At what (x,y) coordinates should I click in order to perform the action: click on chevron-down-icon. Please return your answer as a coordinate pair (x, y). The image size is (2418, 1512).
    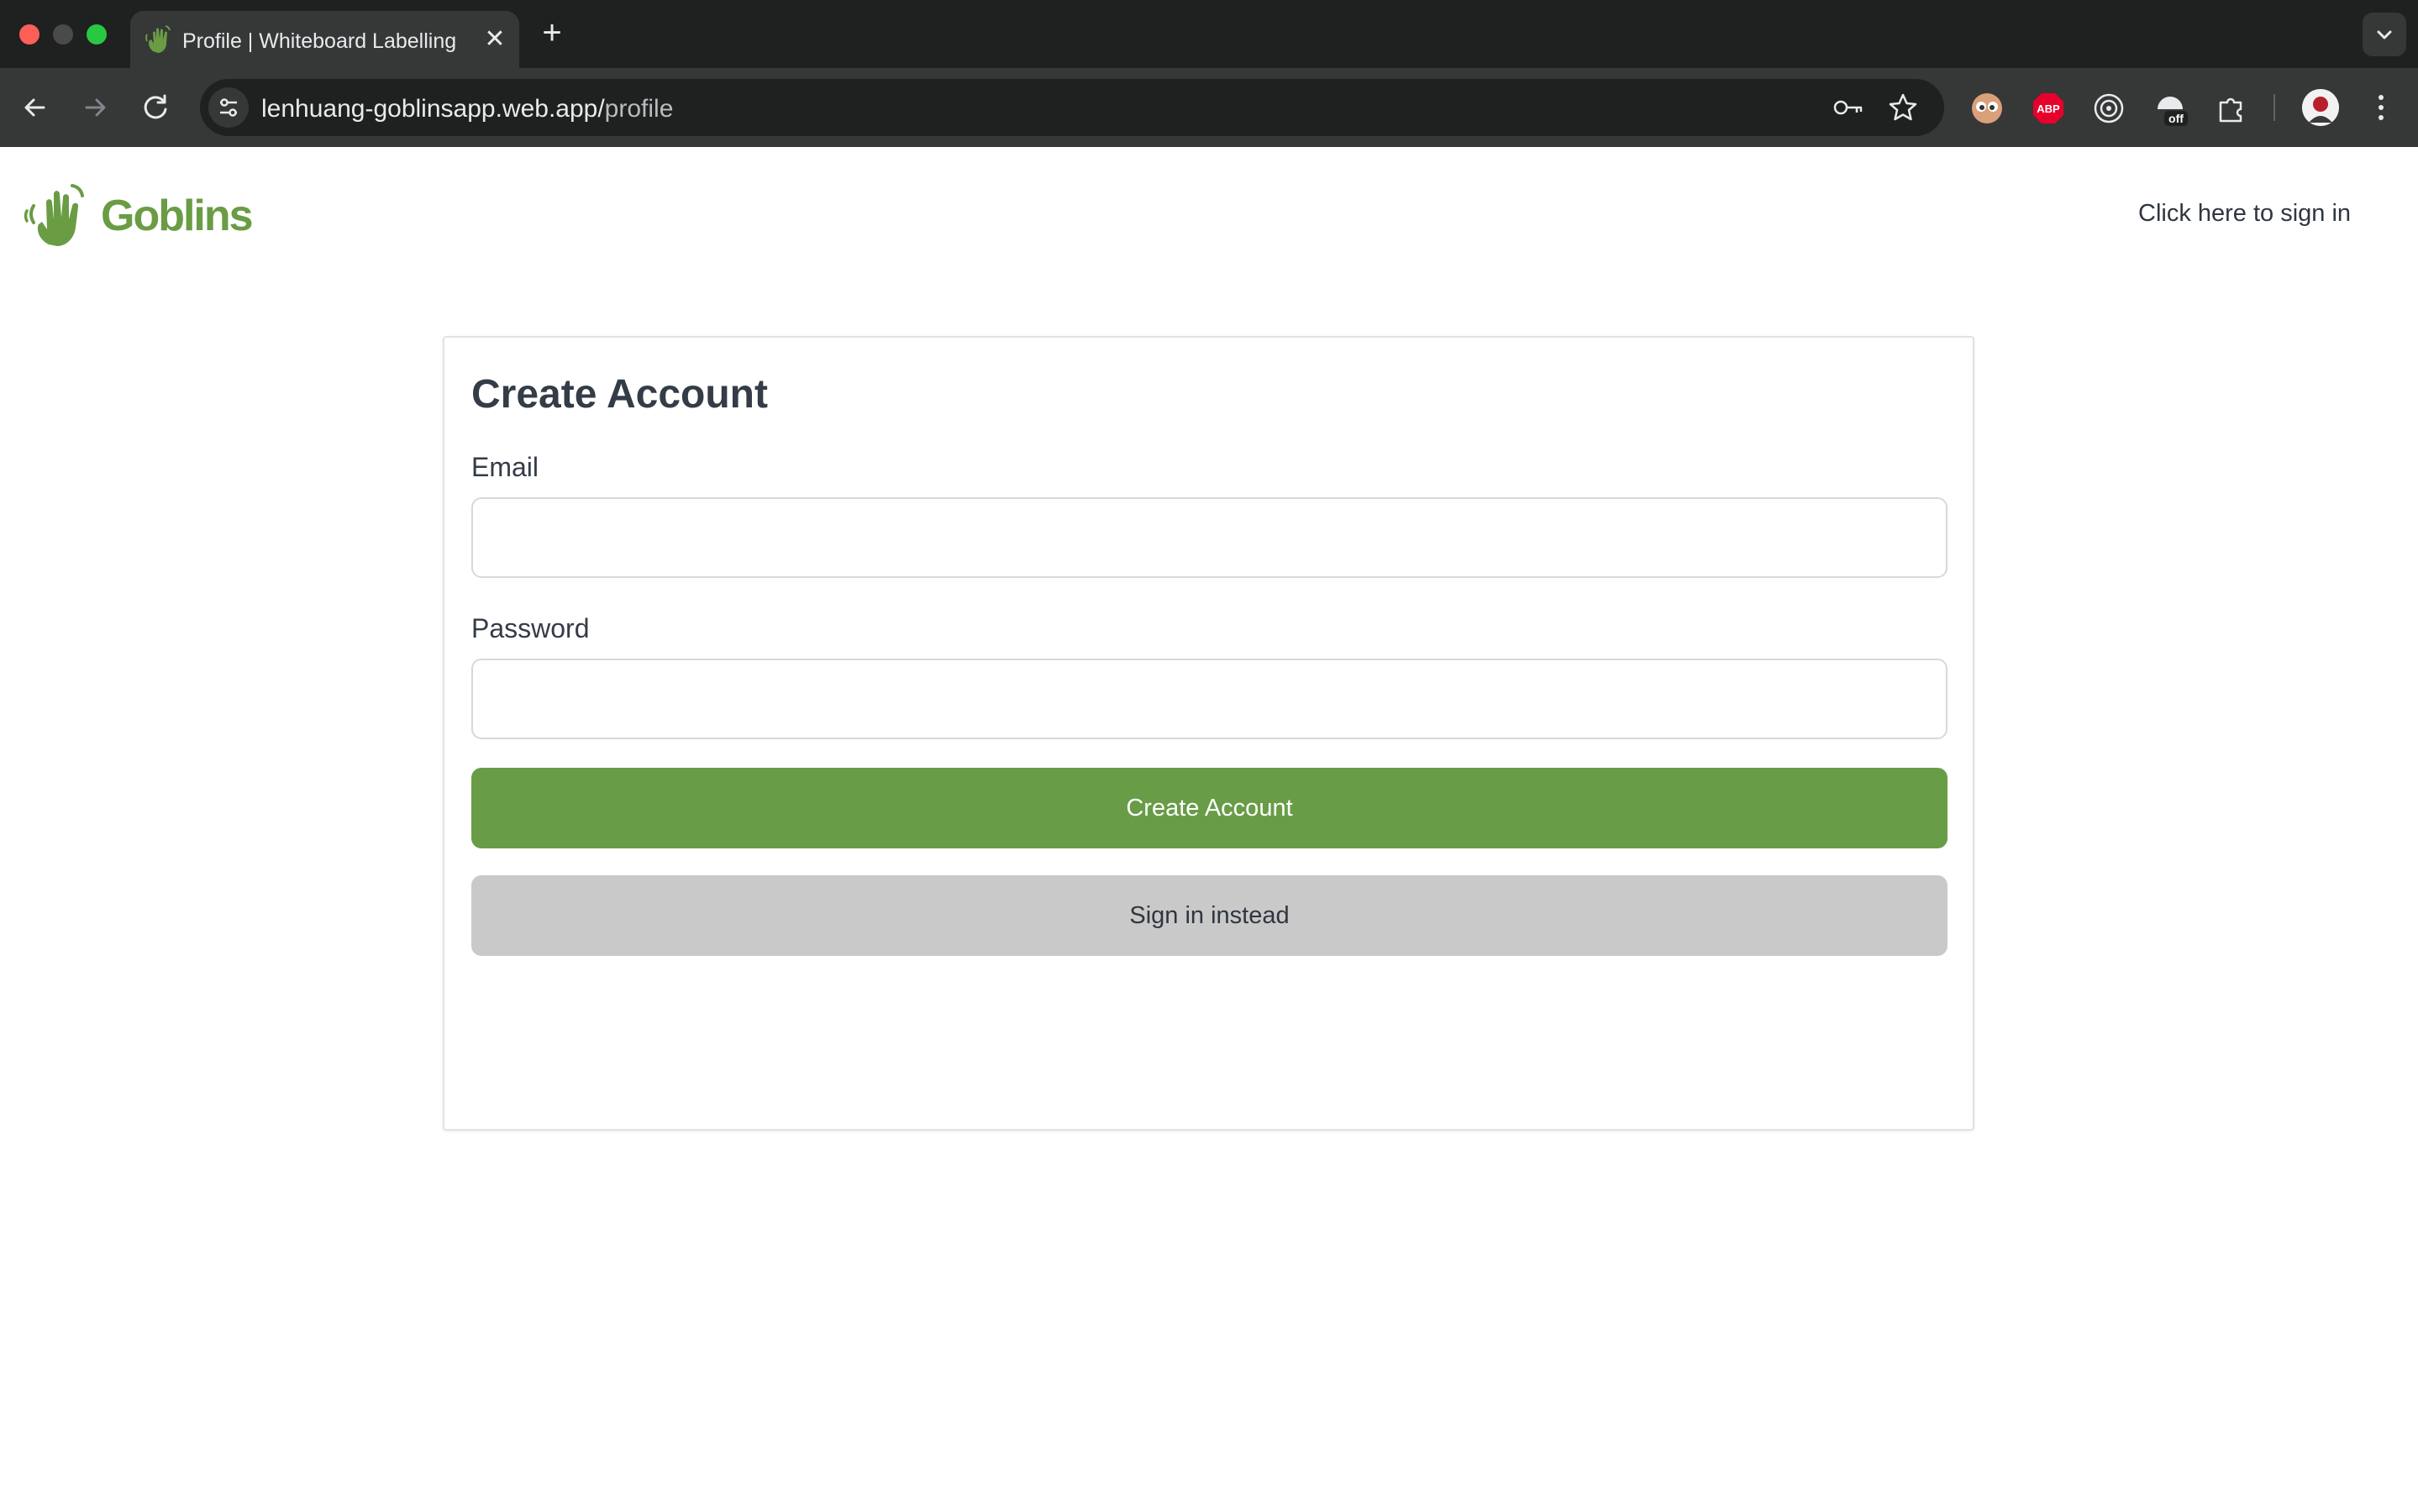
    Looking at the image, I should click on (2384, 34).